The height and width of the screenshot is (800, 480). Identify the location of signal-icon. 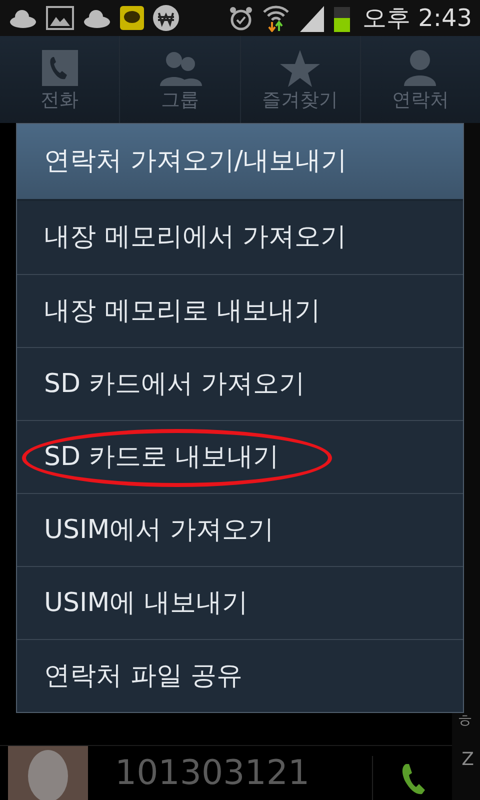
(312, 18).